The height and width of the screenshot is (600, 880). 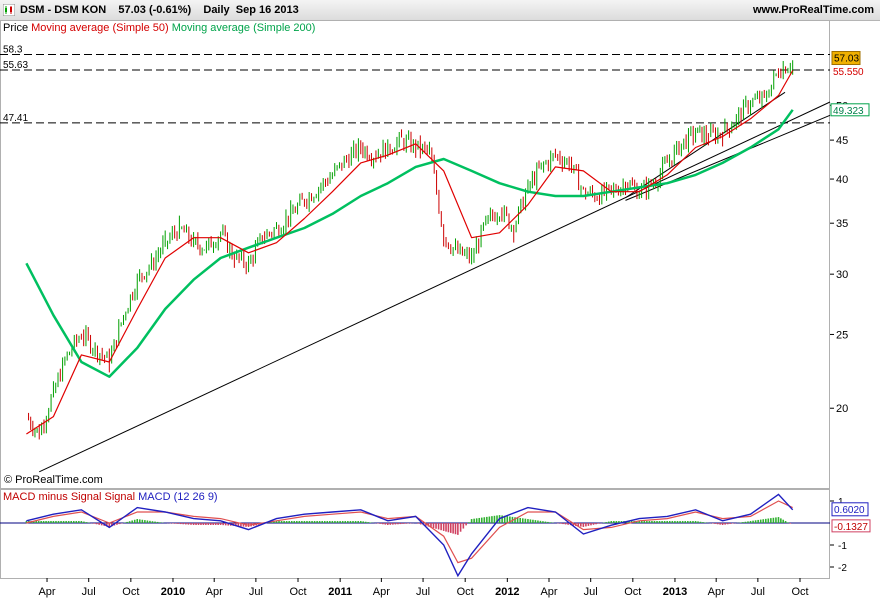 What do you see at coordinates (842, 141) in the screenshot?
I see `price-y-tick-label: 45` at bounding box center [842, 141].